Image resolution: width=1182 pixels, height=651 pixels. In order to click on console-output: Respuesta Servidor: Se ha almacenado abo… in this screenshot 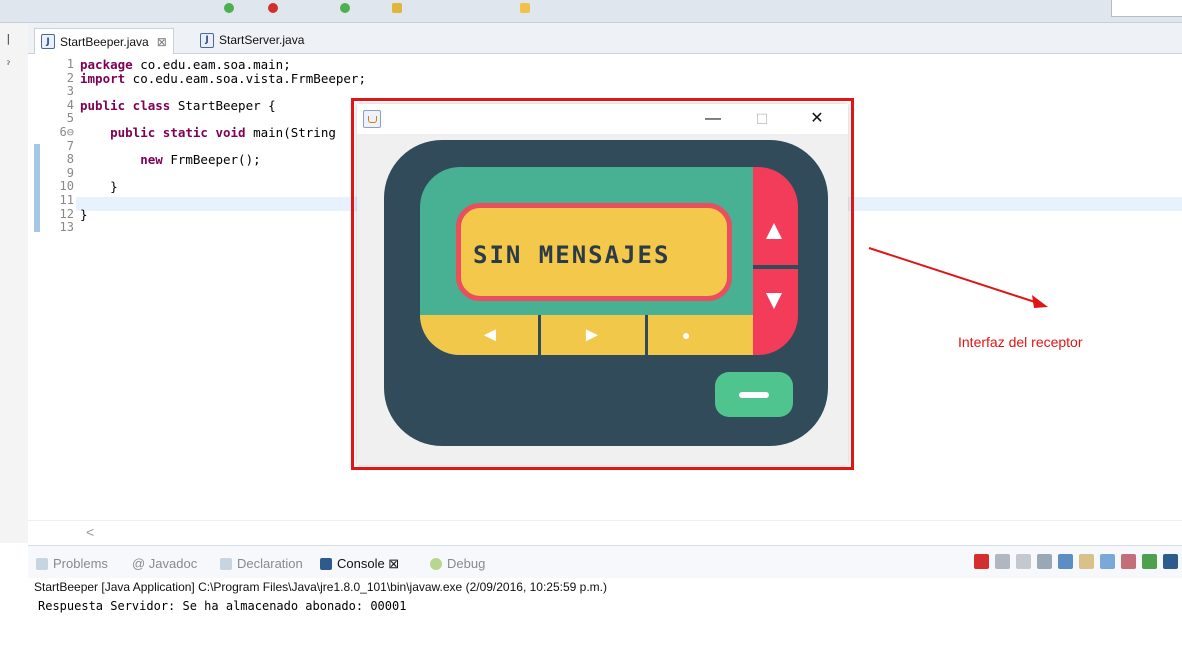, I will do `click(605, 624)`.